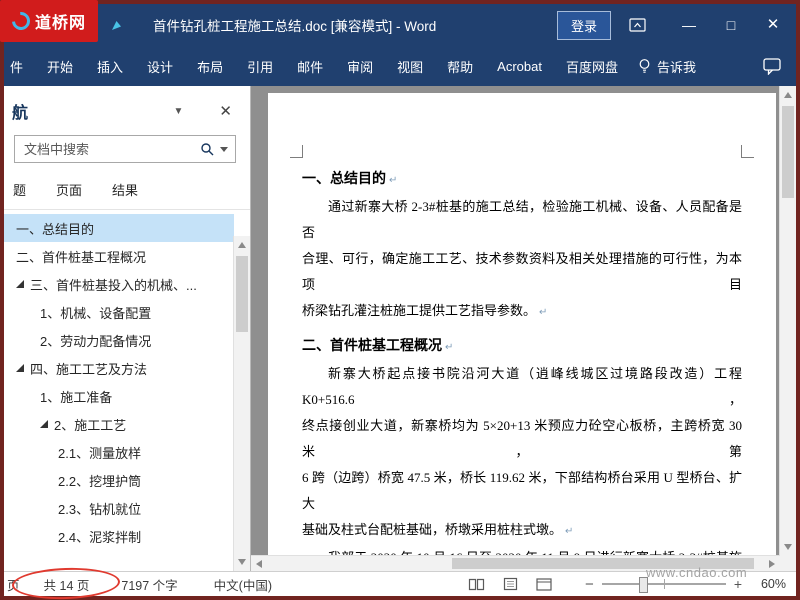 The width and height of the screenshot is (800, 600). What do you see at coordinates (89, 369) in the screenshot?
I see `nav-item-label: 四、施工工艺及方法` at bounding box center [89, 369].